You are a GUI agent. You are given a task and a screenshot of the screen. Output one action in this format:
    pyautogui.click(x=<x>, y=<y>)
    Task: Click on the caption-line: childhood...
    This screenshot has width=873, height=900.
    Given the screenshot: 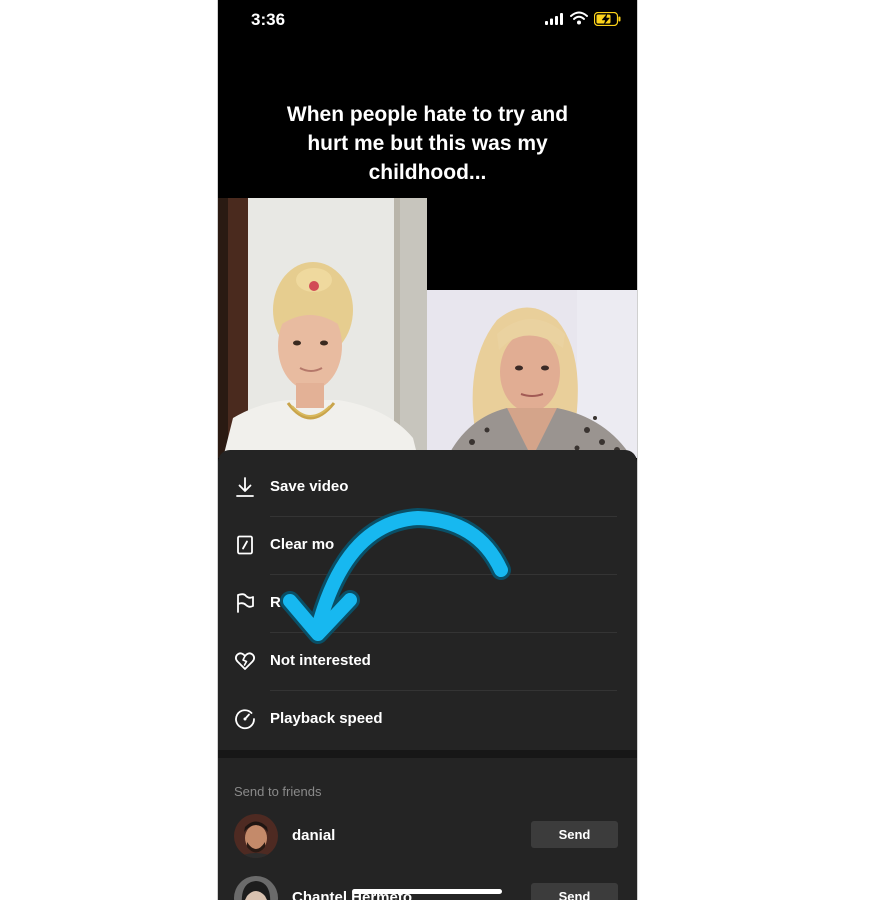 What is the action you would take?
    pyautogui.click(x=427, y=172)
    